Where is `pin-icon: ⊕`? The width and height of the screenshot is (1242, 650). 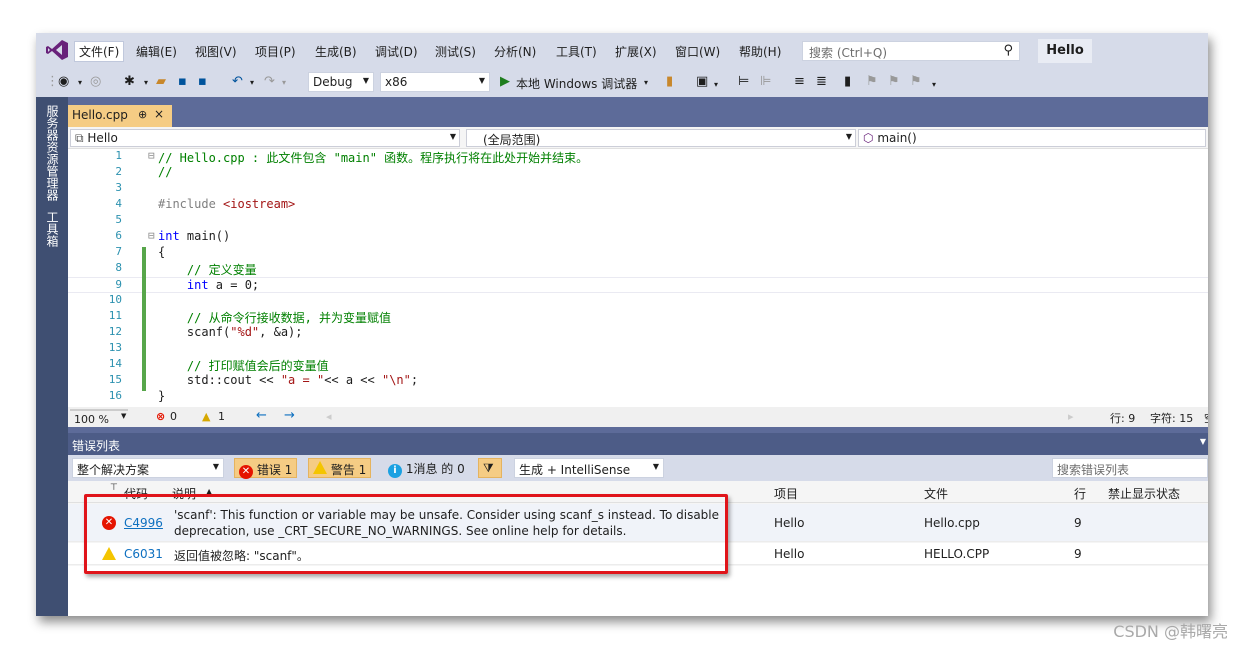
pin-icon: ⊕ is located at coordinates (142, 114).